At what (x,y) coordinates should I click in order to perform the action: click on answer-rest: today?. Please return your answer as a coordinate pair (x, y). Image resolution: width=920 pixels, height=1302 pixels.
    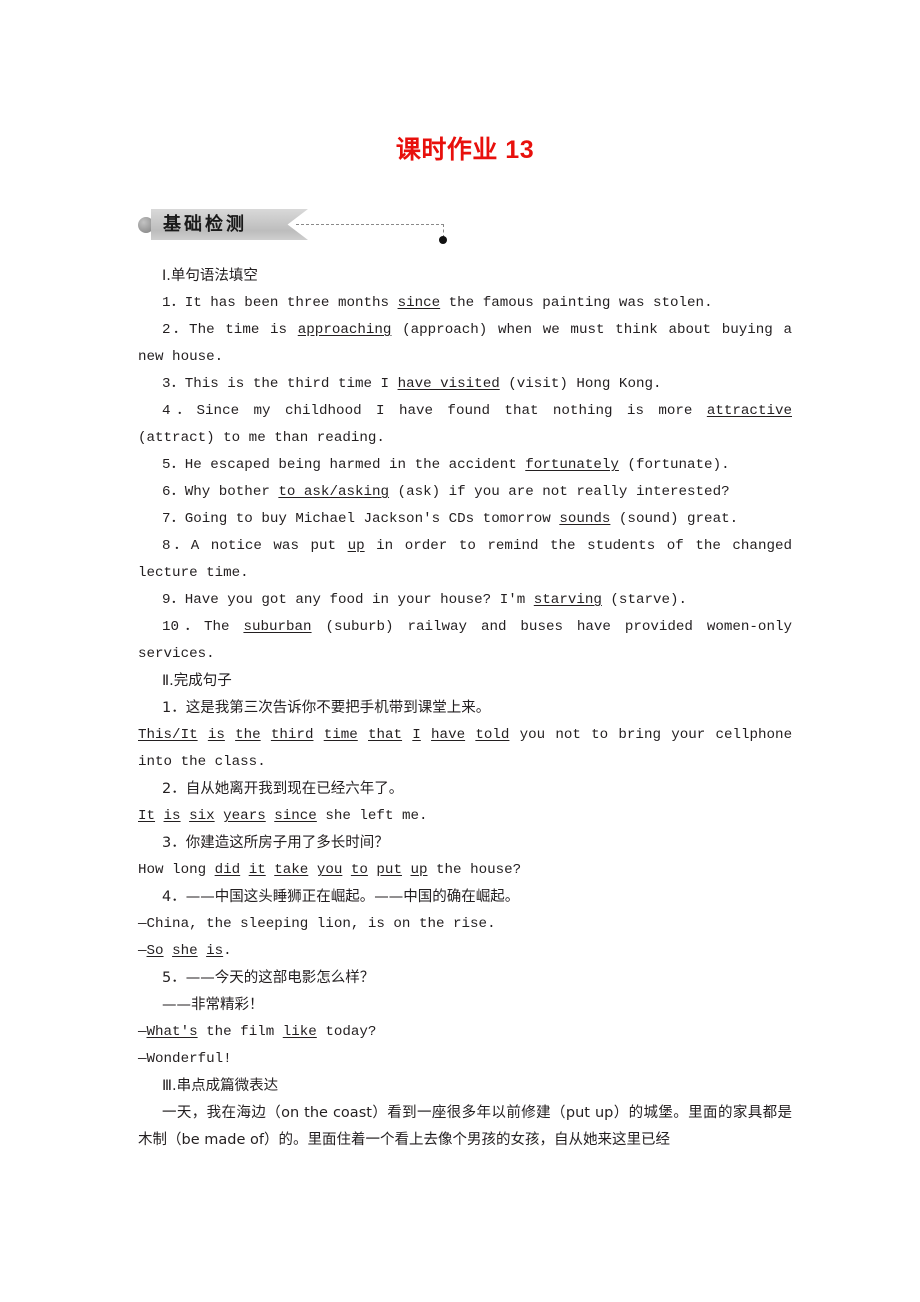
    Looking at the image, I should click on (346, 1032).